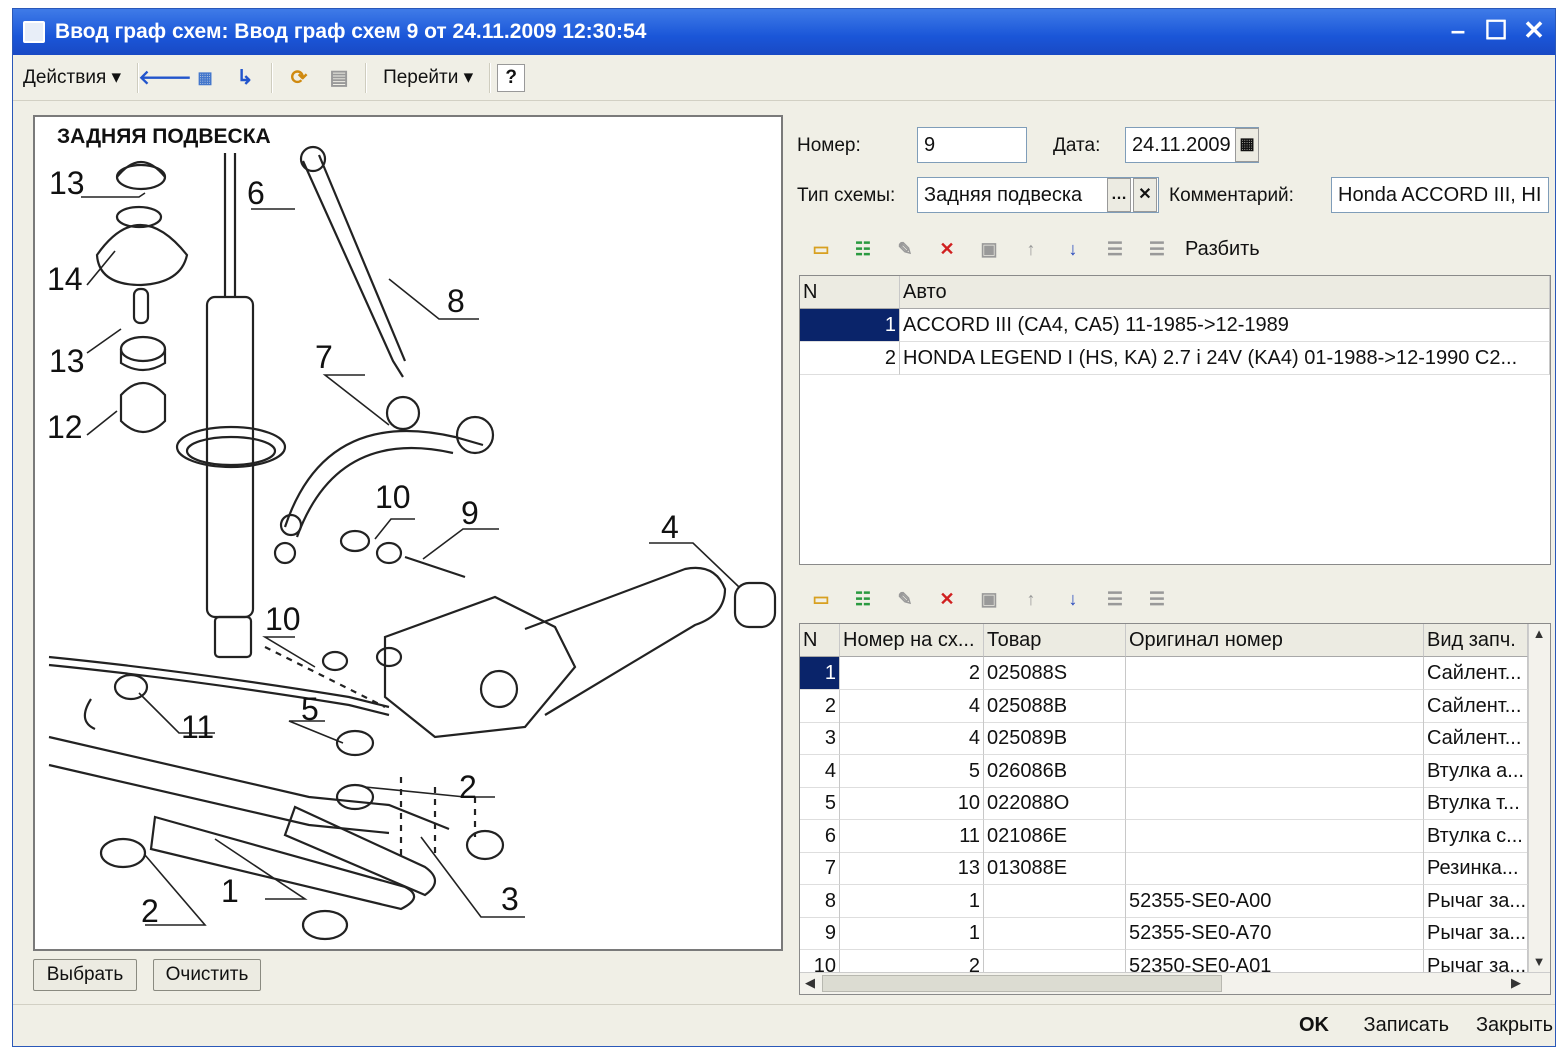 The width and height of the screenshot is (1556, 1047). Describe the element at coordinates (310, 709) in the screenshot. I see `callout-5: 5` at that location.